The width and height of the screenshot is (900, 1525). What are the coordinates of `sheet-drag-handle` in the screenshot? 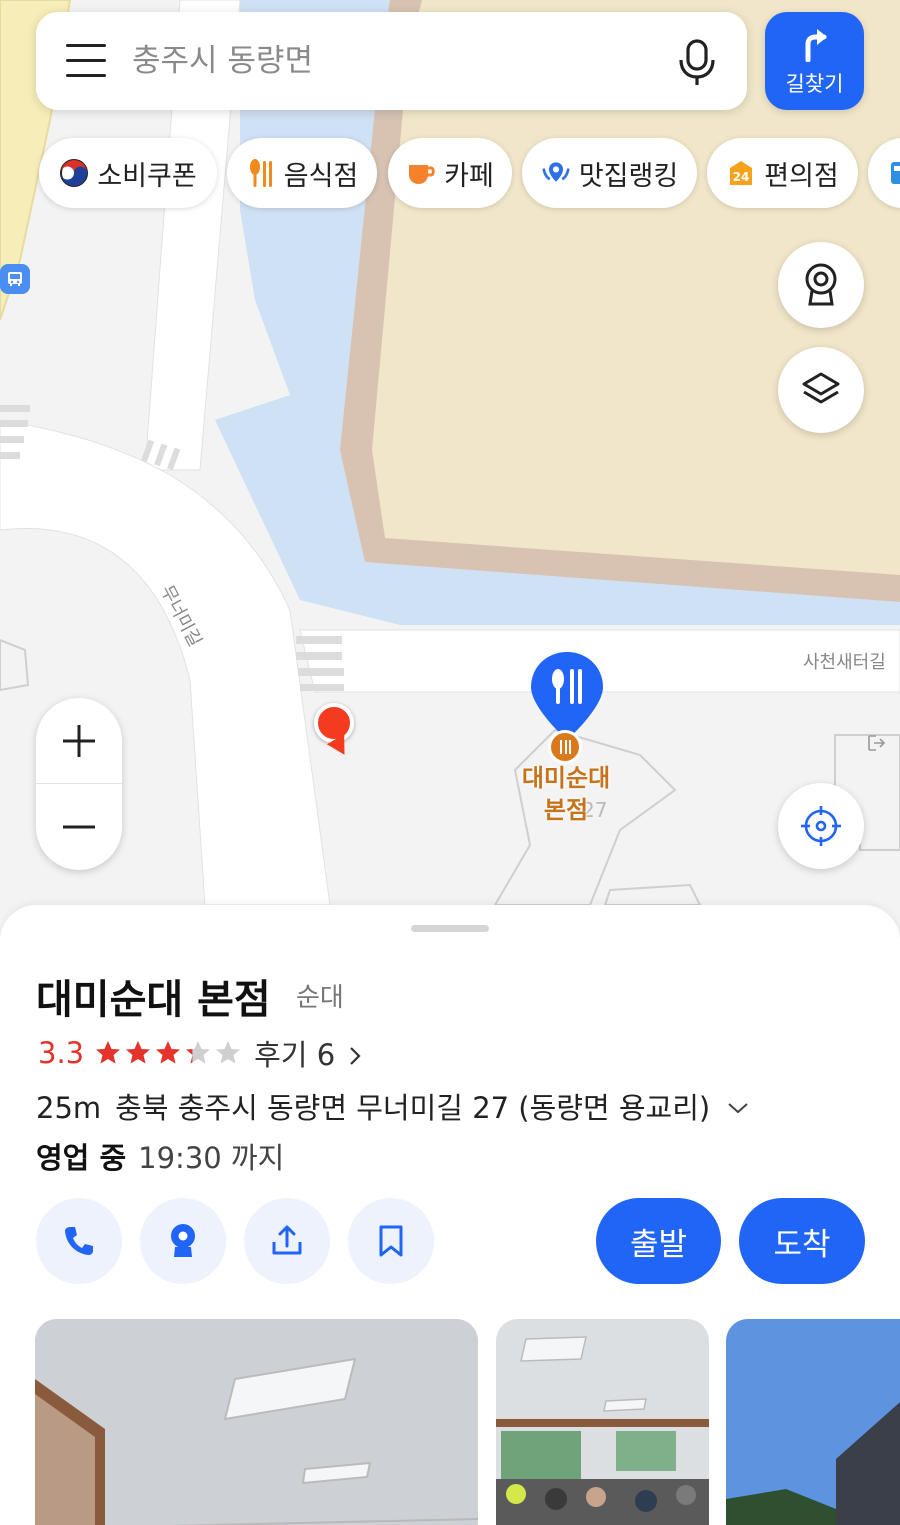 It's located at (450, 928).